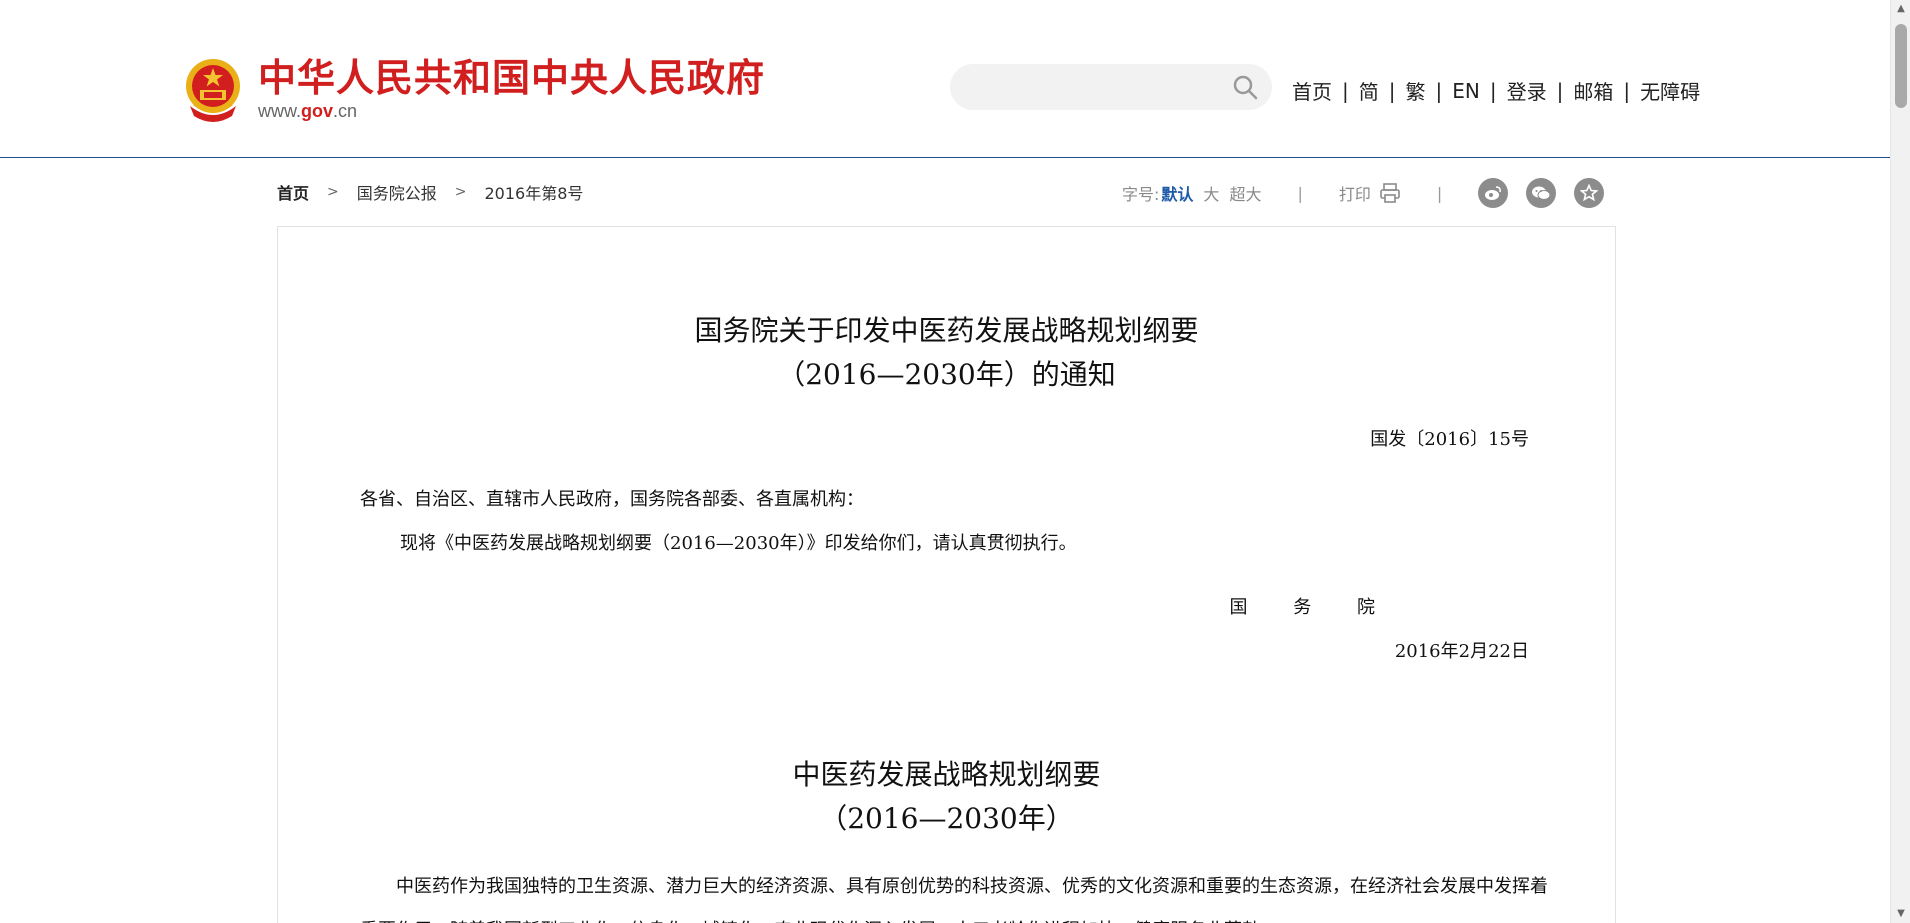 This screenshot has width=1910, height=923. What do you see at coordinates (534, 192) in the screenshot?
I see `breadcrumb-issue: 2016年第8号` at bounding box center [534, 192].